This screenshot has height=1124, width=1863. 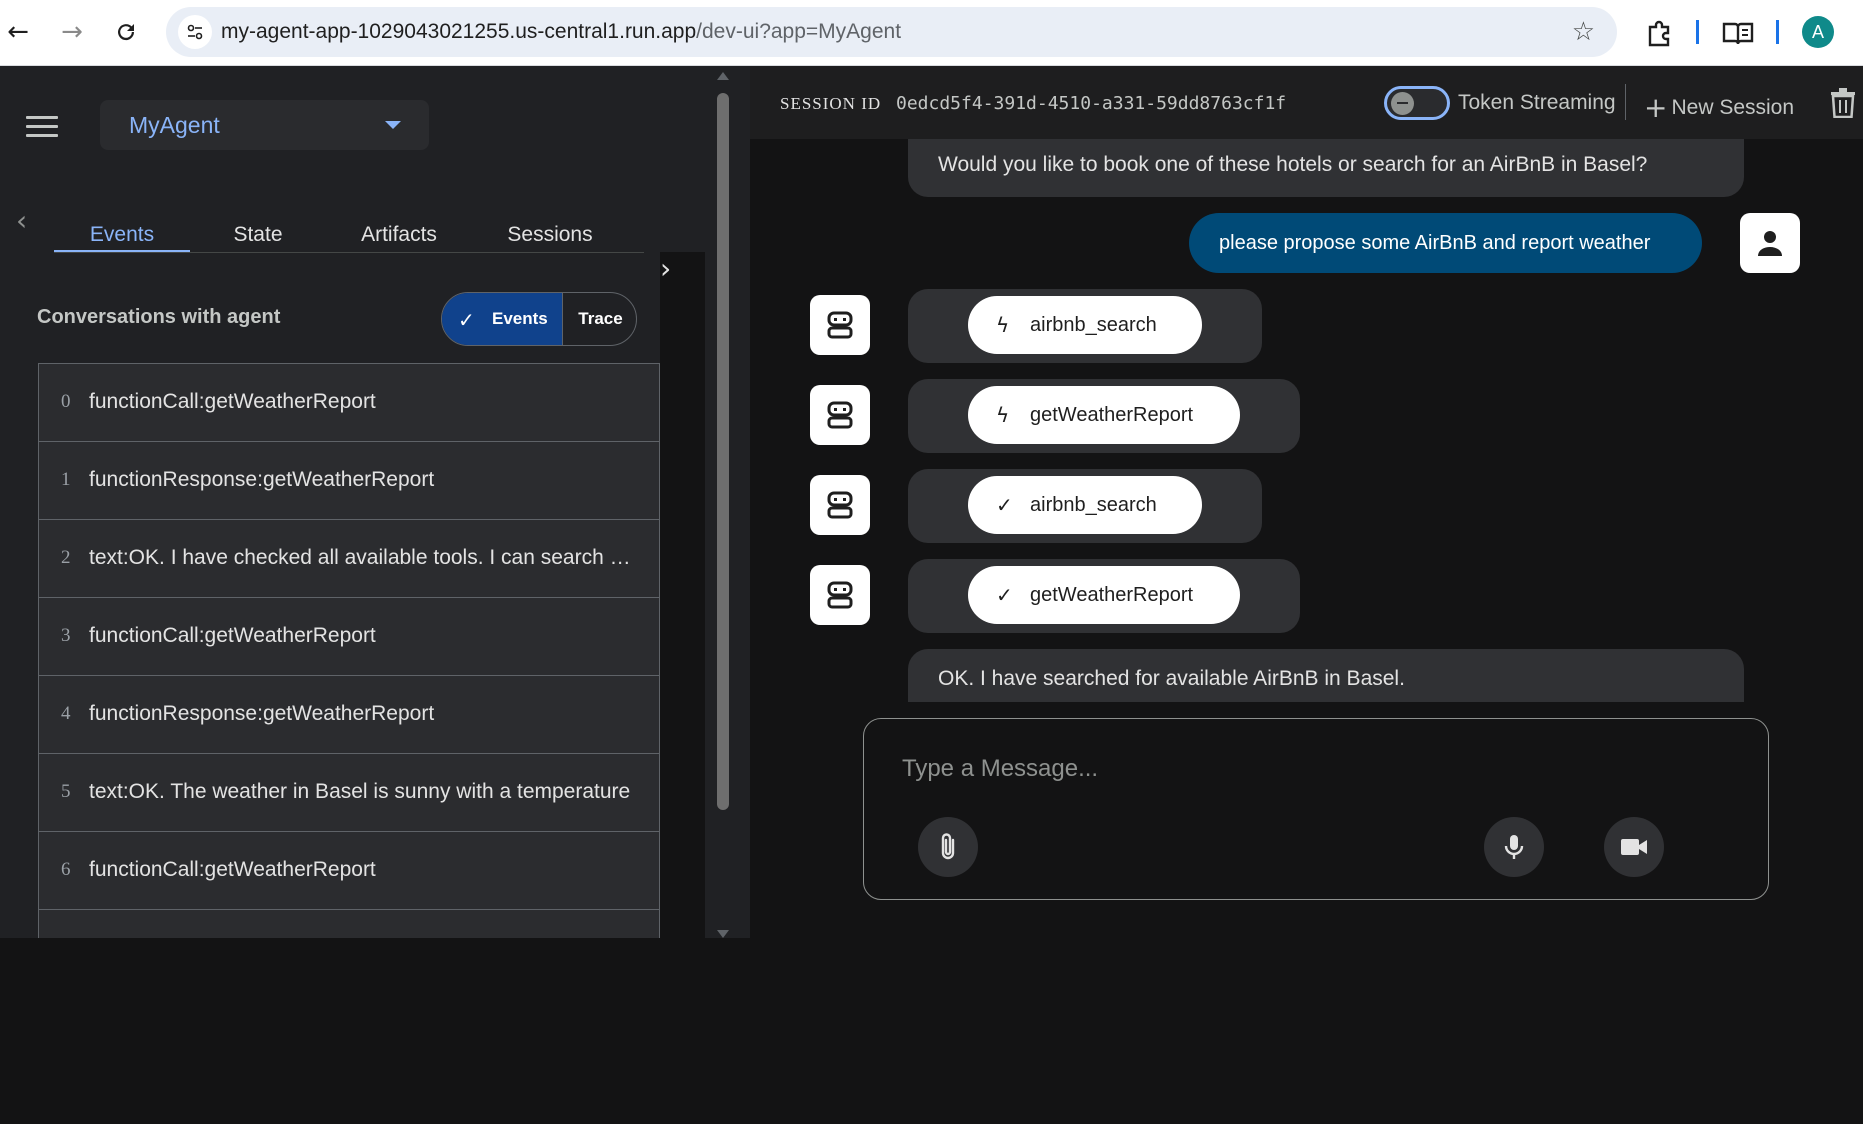 What do you see at coordinates (550, 221) in the screenshot?
I see `tab-sessions: Sessions` at bounding box center [550, 221].